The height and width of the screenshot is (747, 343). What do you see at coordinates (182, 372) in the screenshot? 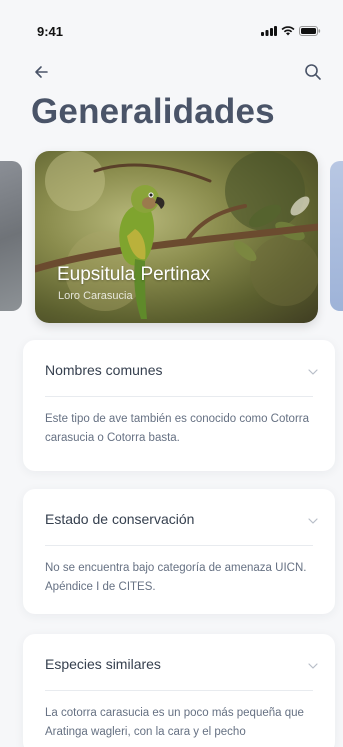
I see `section-header: Nombres comunes` at bounding box center [182, 372].